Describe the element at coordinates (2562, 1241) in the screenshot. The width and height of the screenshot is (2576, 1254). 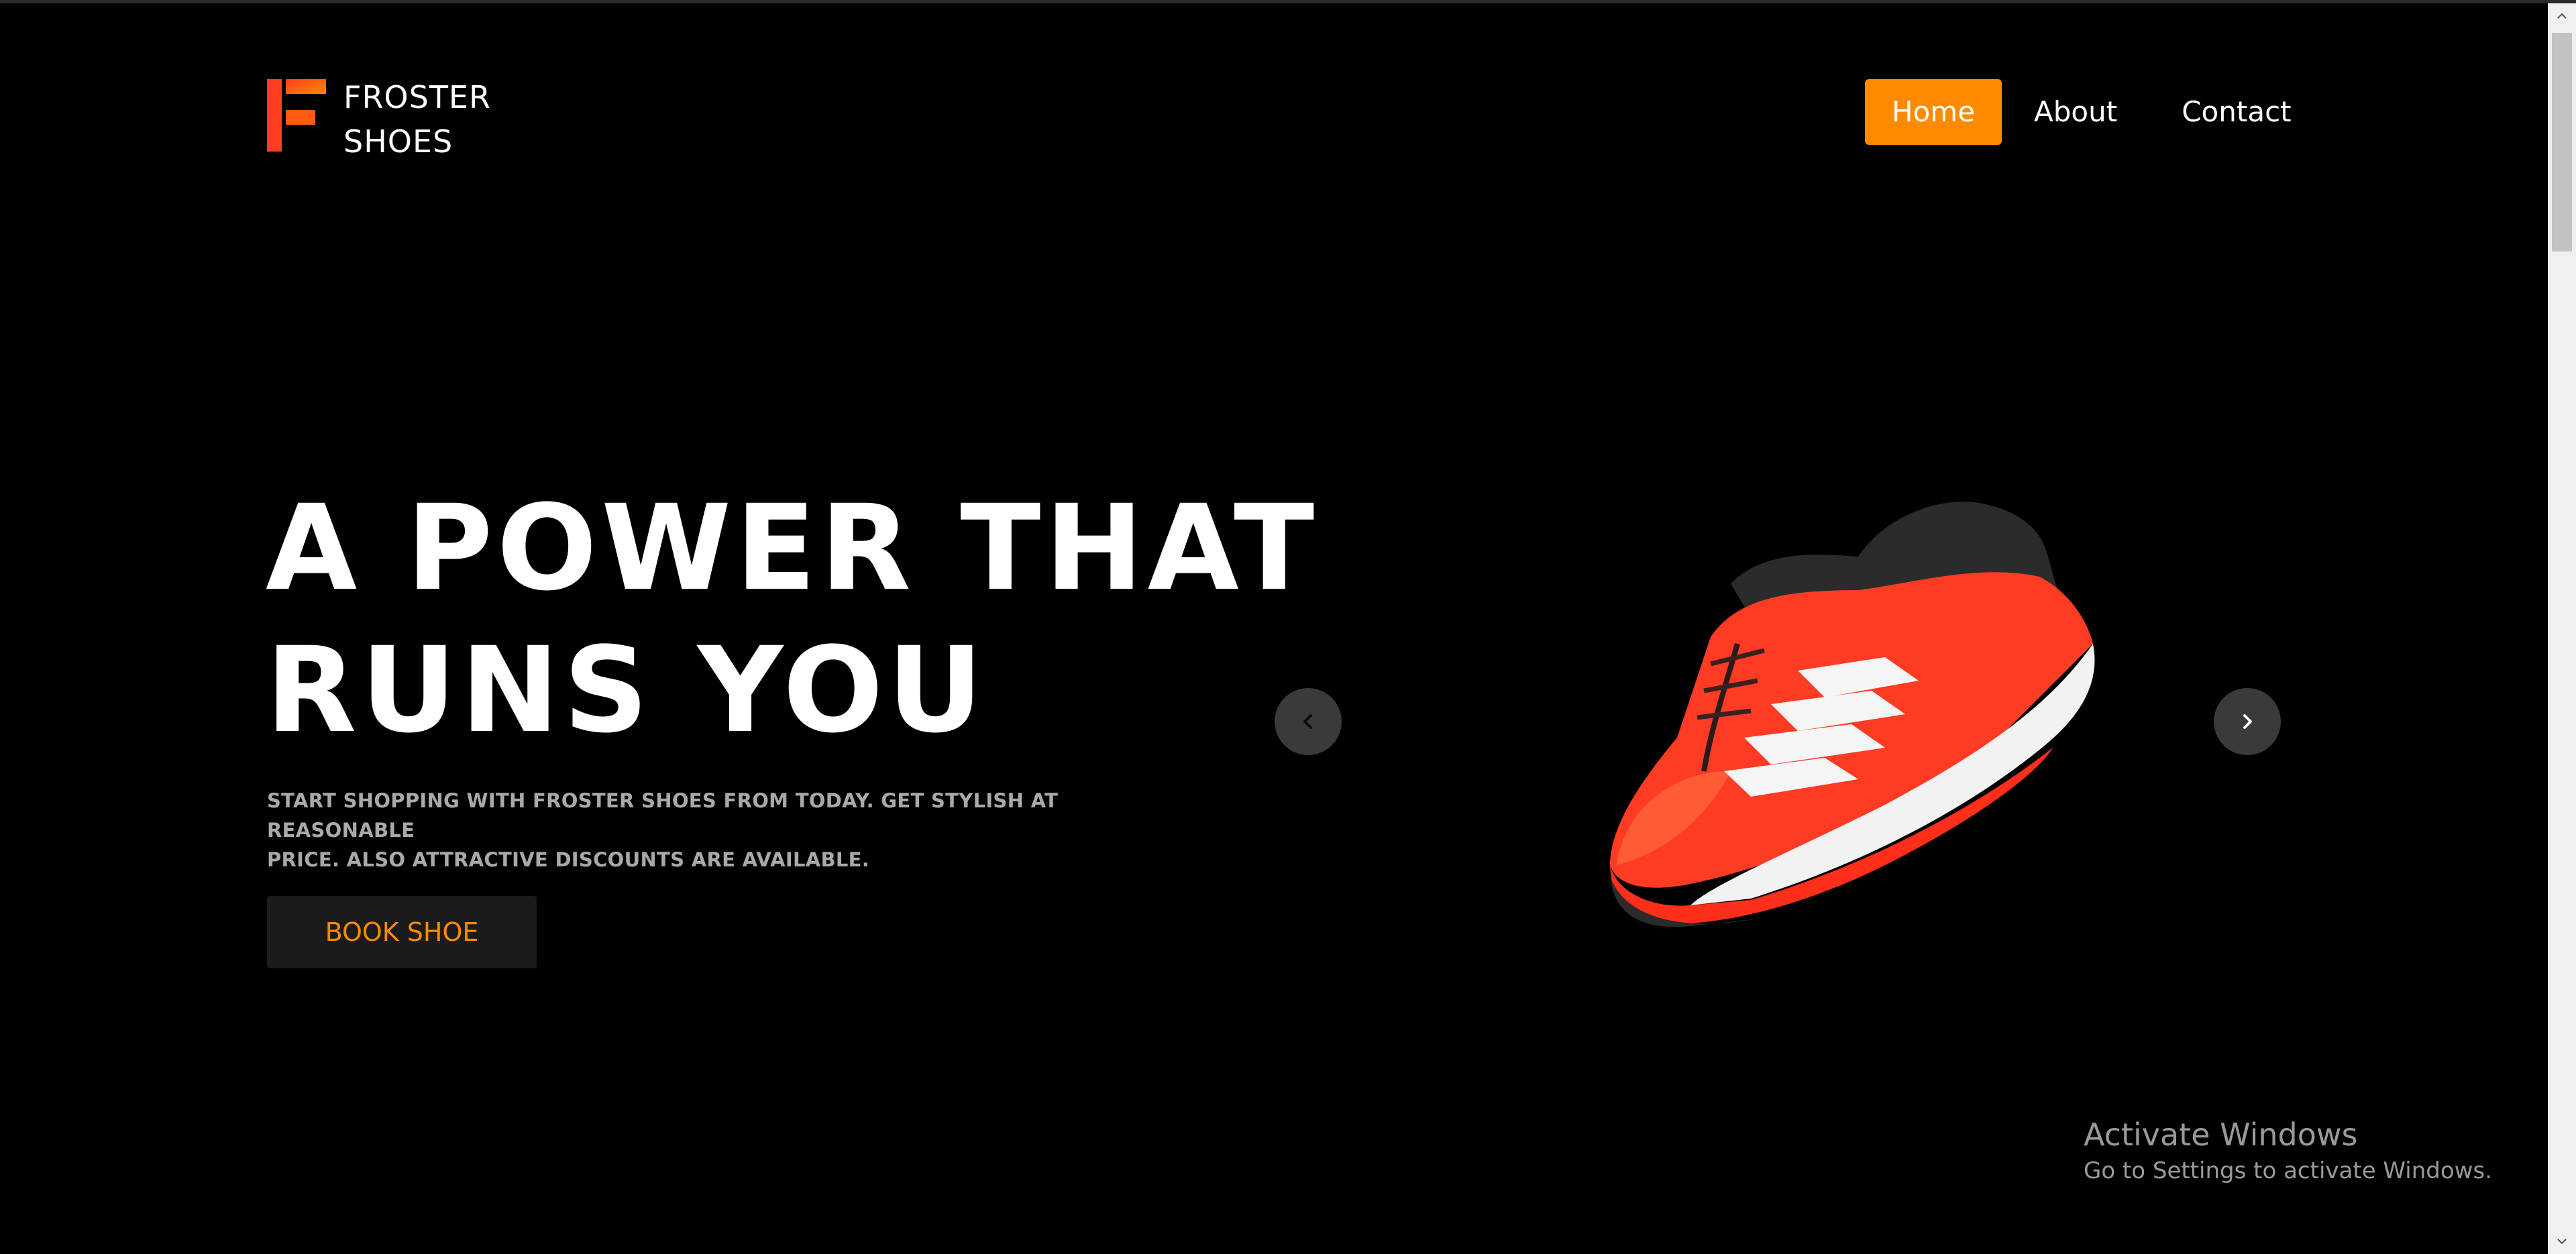
I see `scroll-down-arrow-icon` at that location.